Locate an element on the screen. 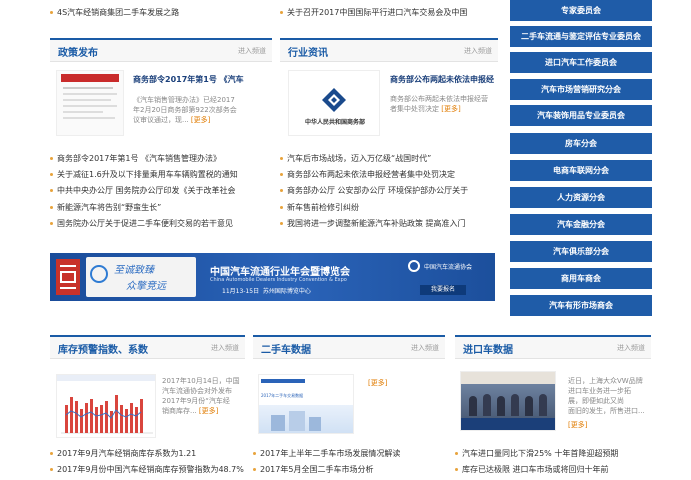  banner-date: 11月13-15日 is located at coordinates (241, 291).